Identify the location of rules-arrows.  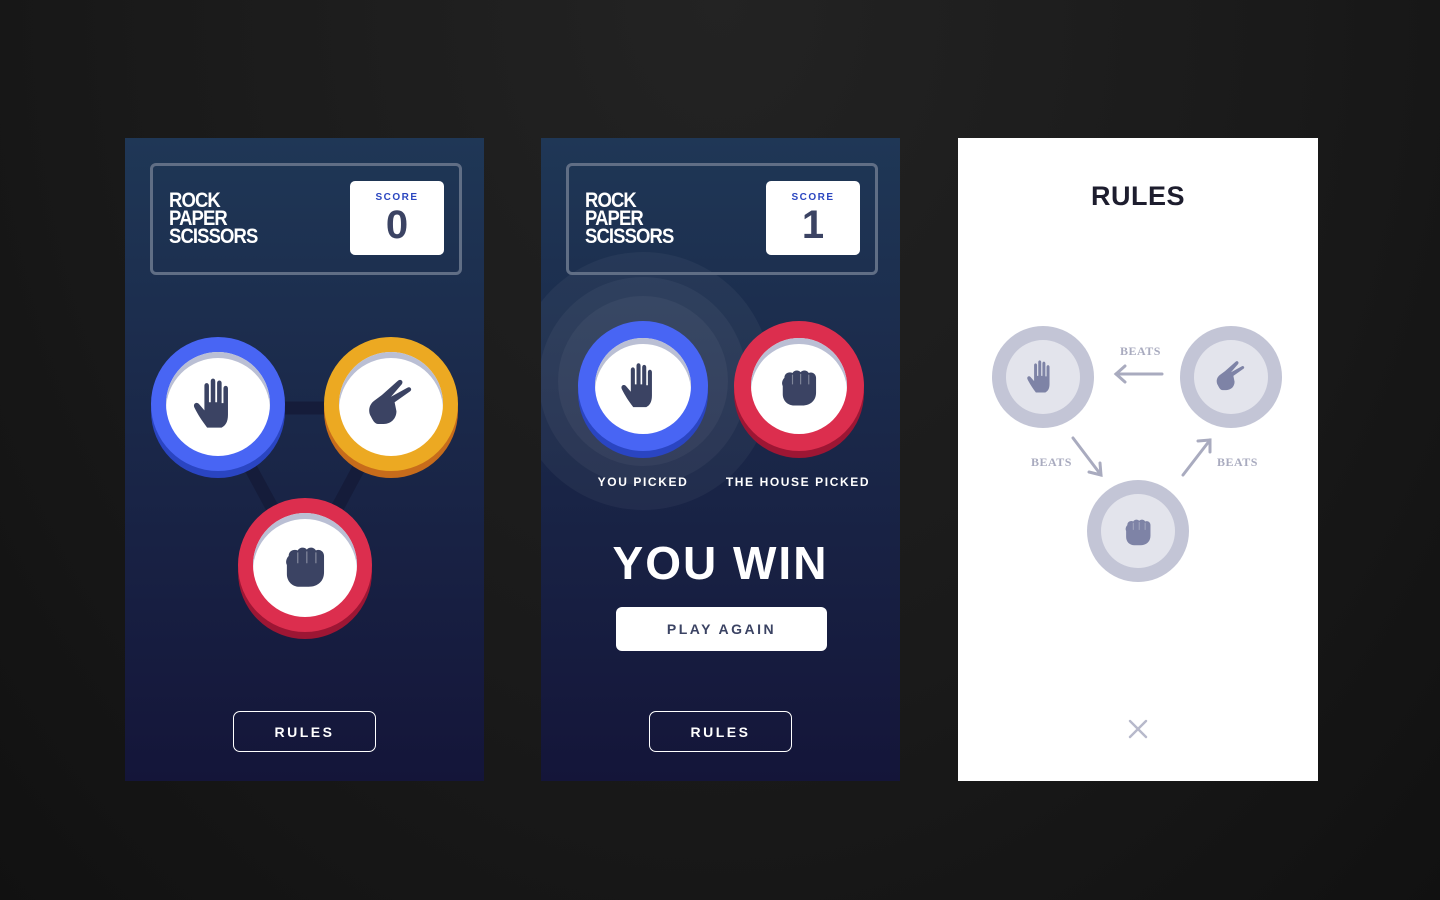
(1141, 420).